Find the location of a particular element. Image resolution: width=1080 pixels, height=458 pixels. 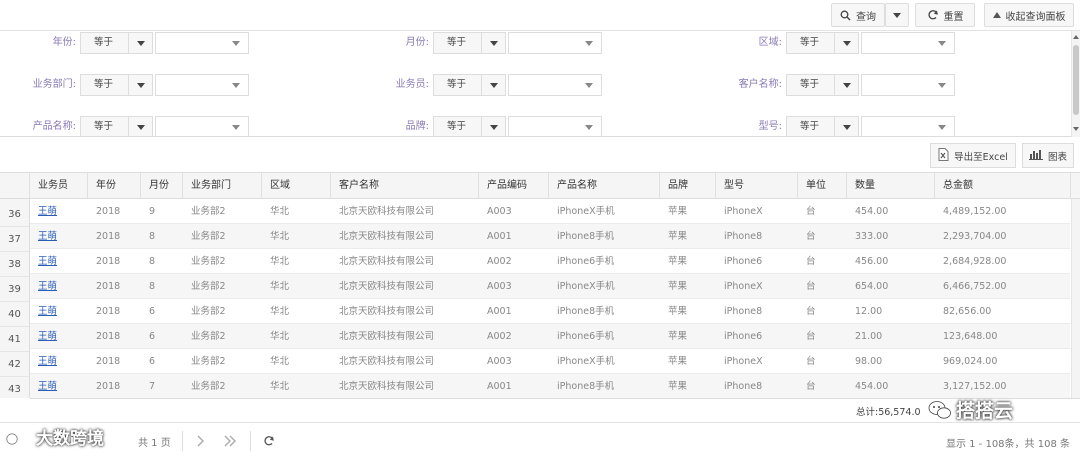

cell-product-code: A001 is located at coordinates (499, 311).